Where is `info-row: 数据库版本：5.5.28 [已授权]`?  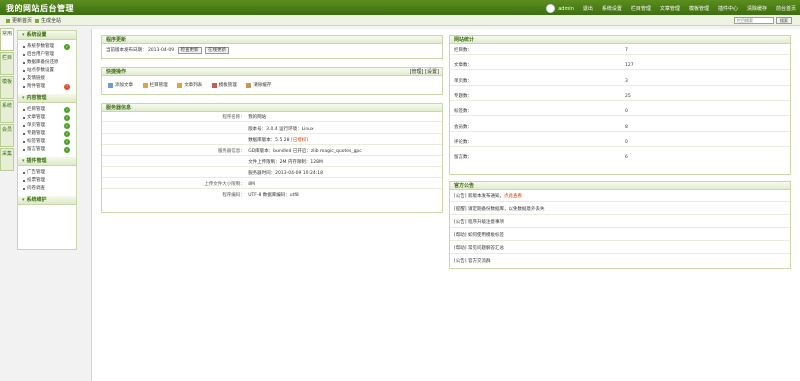 info-row: 数据库版本：5.5.28 [已授权] is located at coordinates (272, 140).